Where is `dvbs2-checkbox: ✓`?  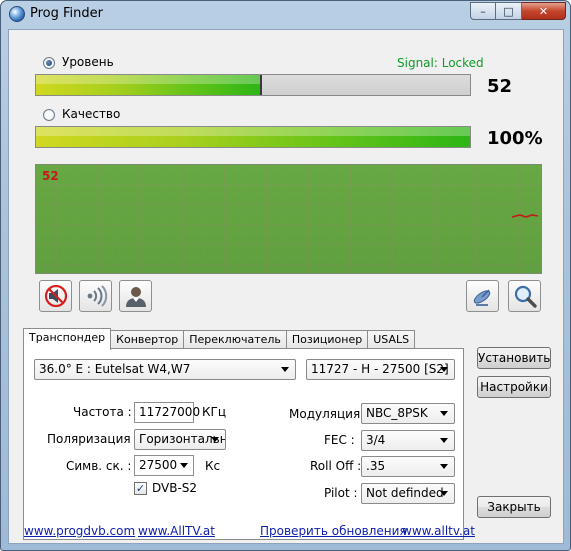 dvbs2-checkbox: ✓ is located at coordinates (140, 488).